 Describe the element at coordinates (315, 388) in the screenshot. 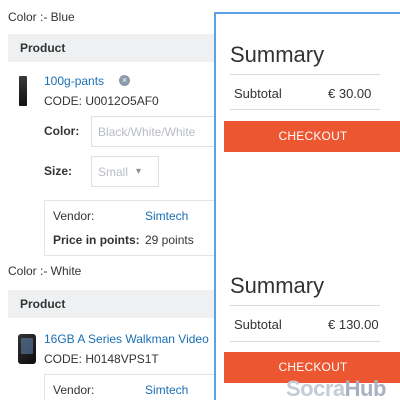

I see `watermark-text-socra: Socra` at that location.